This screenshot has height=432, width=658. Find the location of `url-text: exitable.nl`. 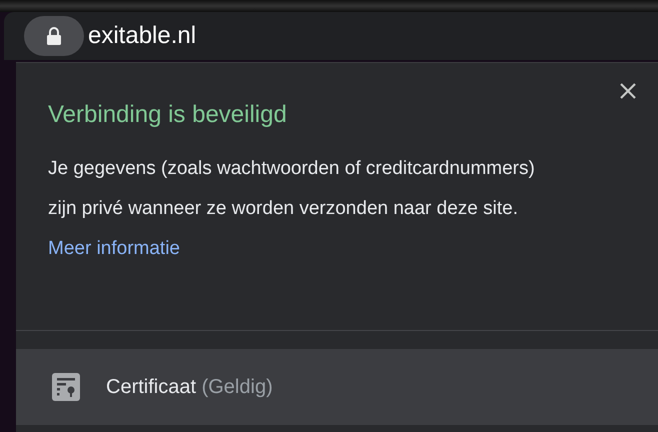

url-text: exitable.nl is located at coordinates (142, 36).